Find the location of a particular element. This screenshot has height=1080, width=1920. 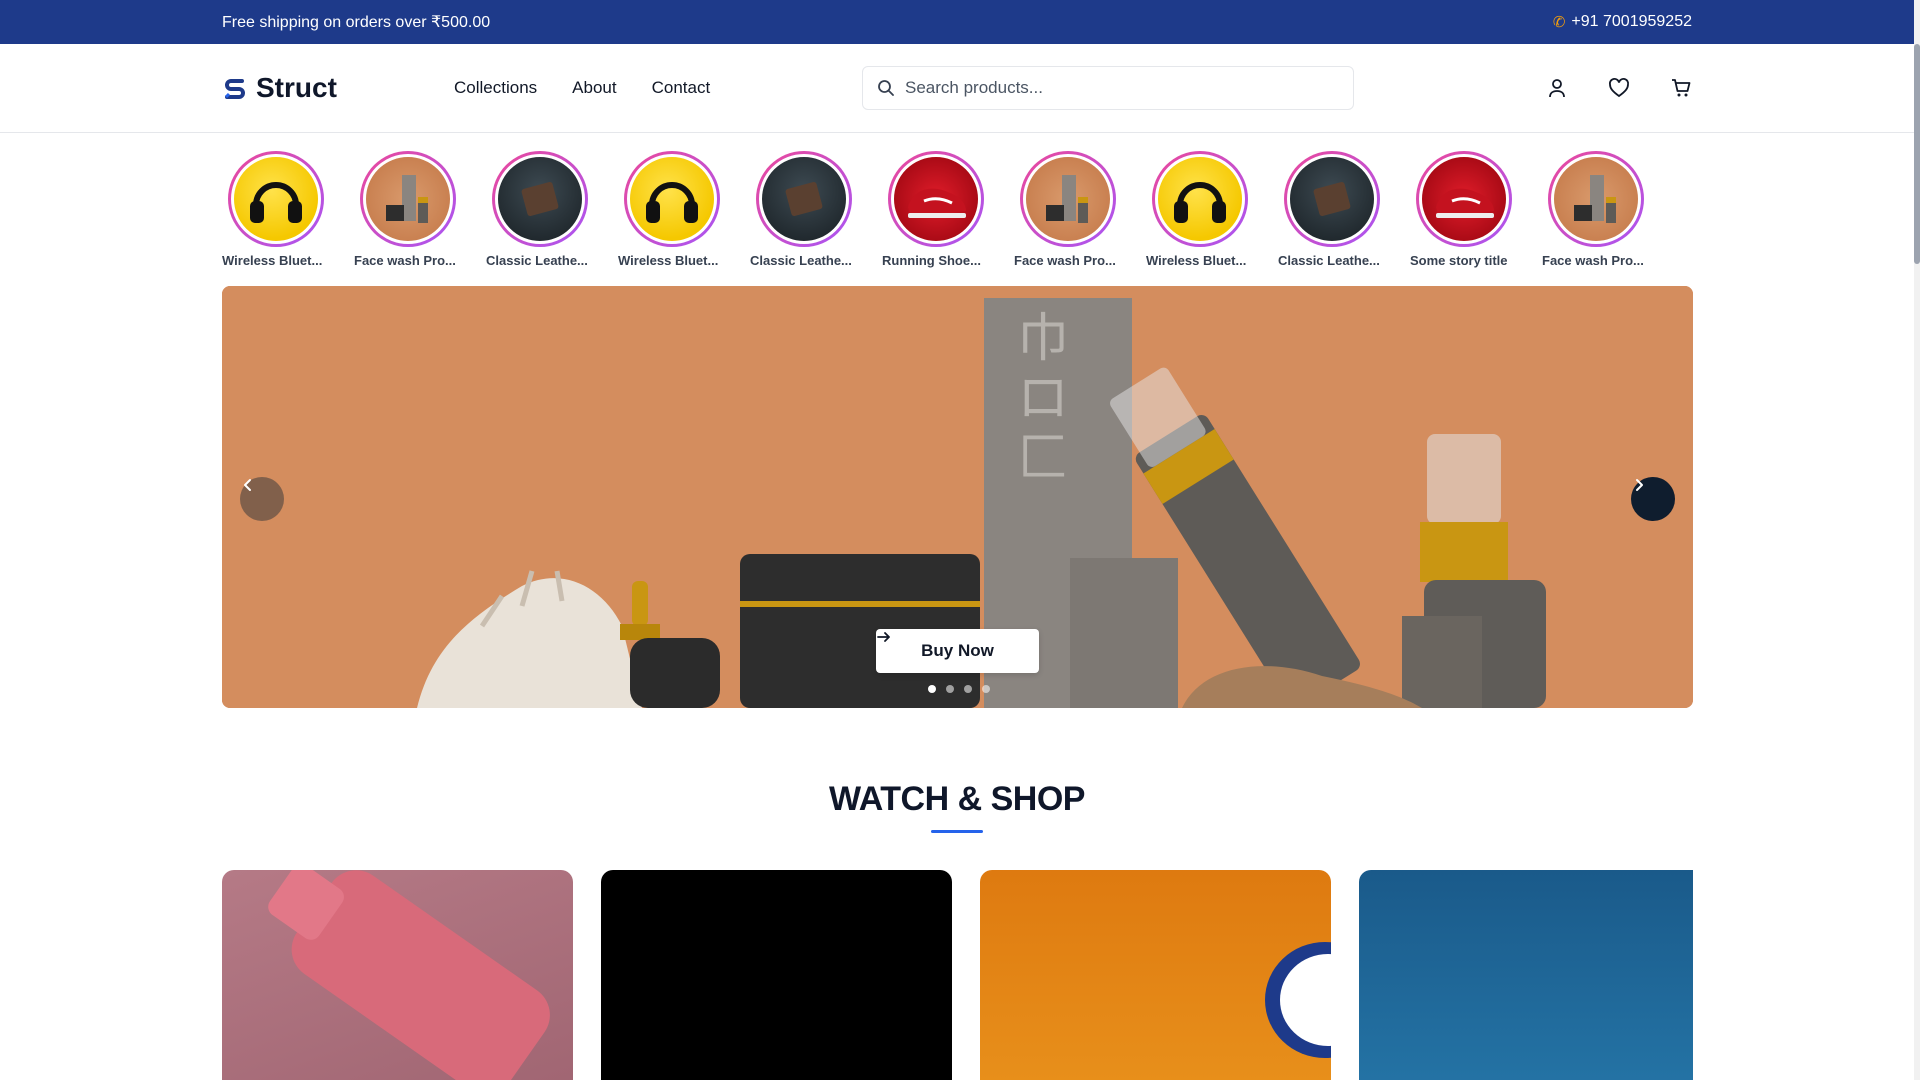

scrollbar-thumb is located at coordinates (1917, 154).